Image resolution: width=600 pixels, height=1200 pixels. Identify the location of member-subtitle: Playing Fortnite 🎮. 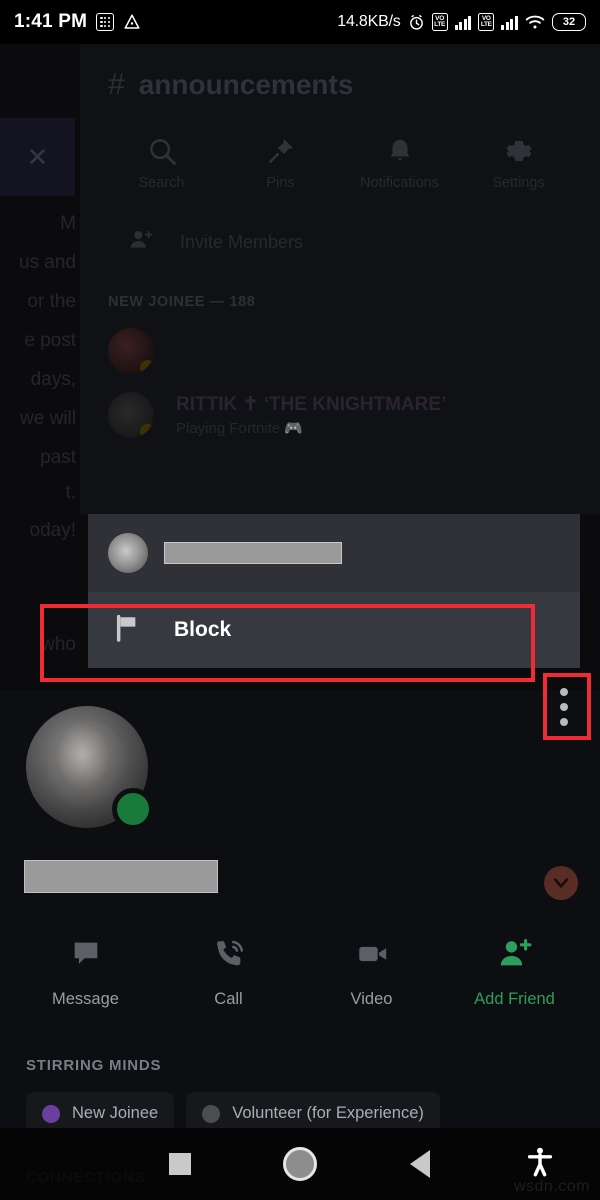
(240, 428).